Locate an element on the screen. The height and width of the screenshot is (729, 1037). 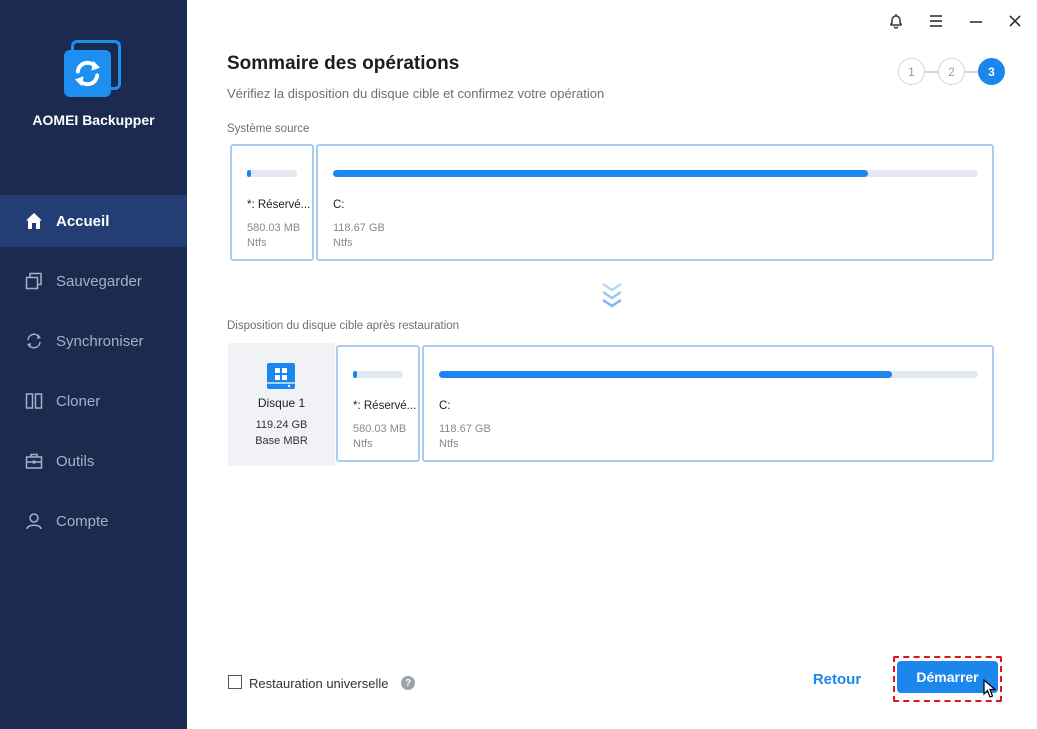
sidebar-item-compte: Compte is located at coordinates (93, 521).